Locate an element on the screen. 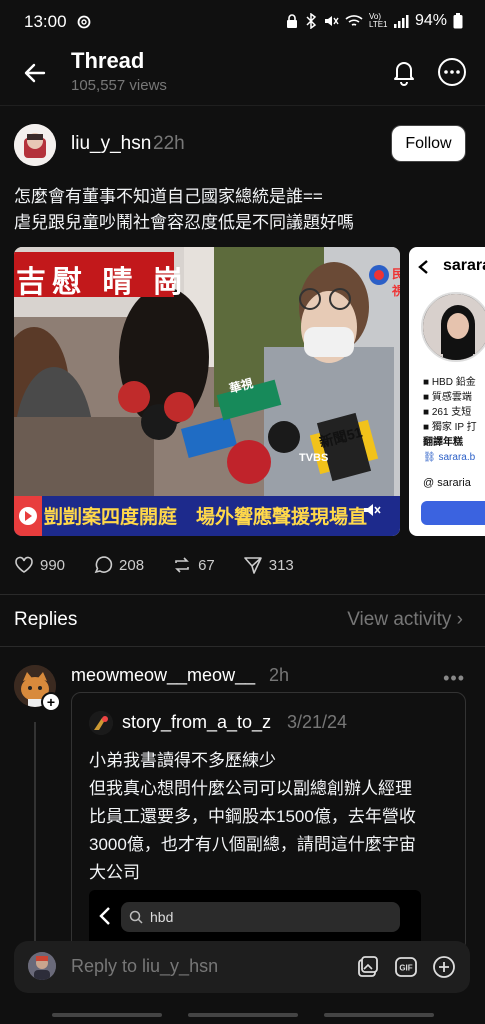  nav-recent-apps is located at coordinates (107, 1015).